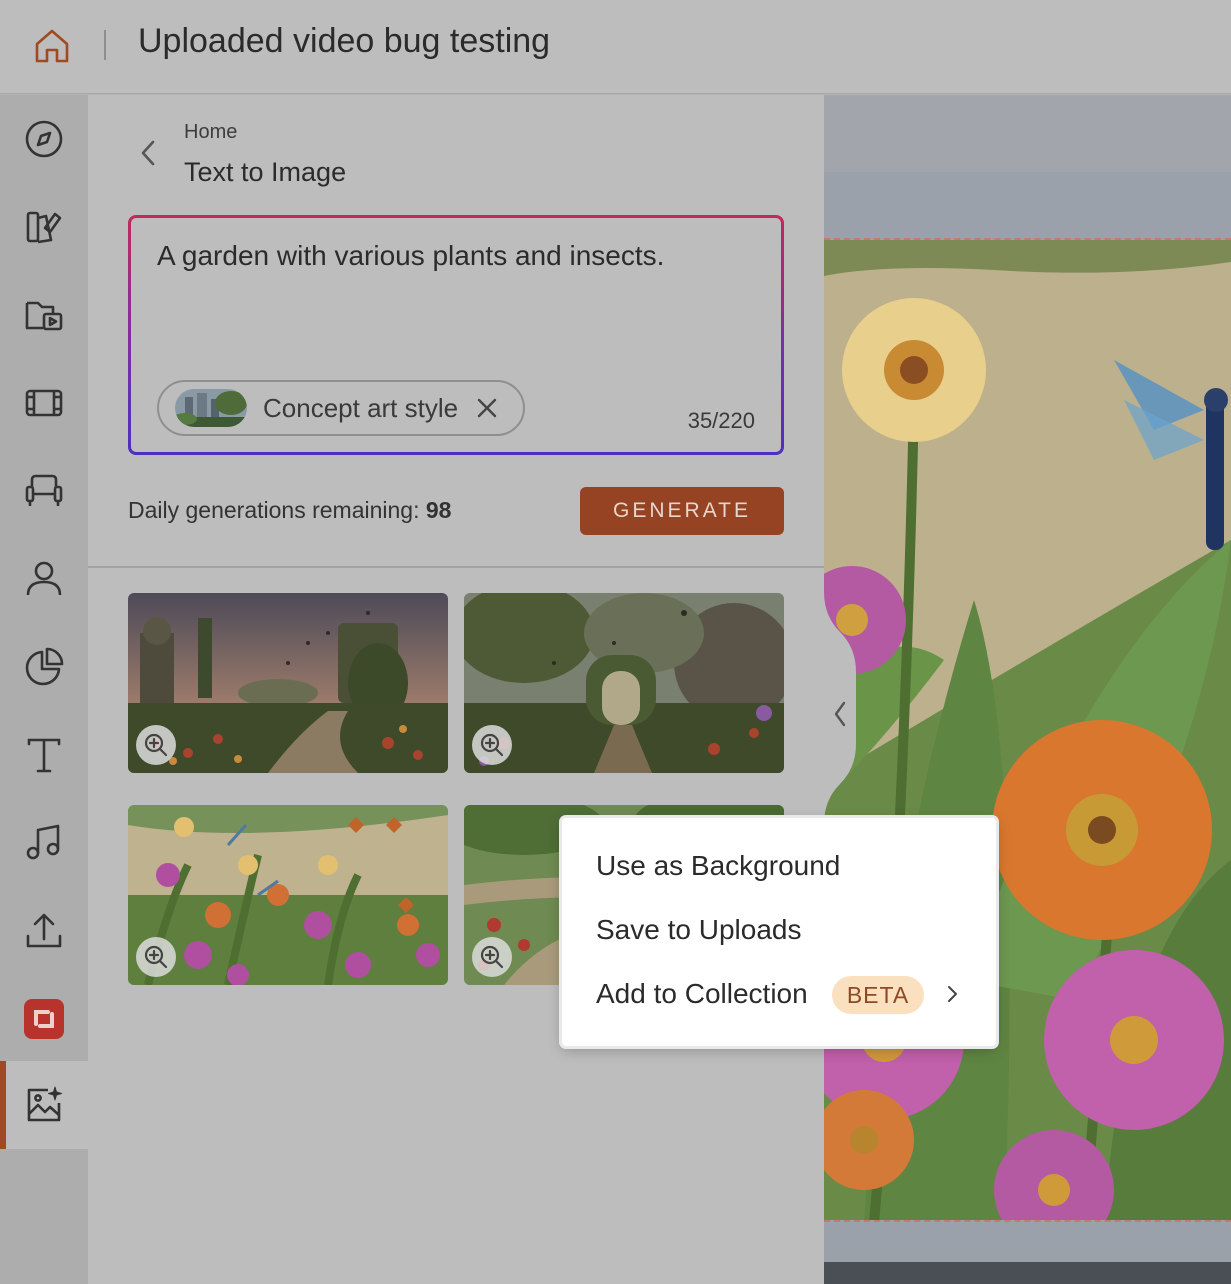  I want to click on chart-icon, so click(44, 666).